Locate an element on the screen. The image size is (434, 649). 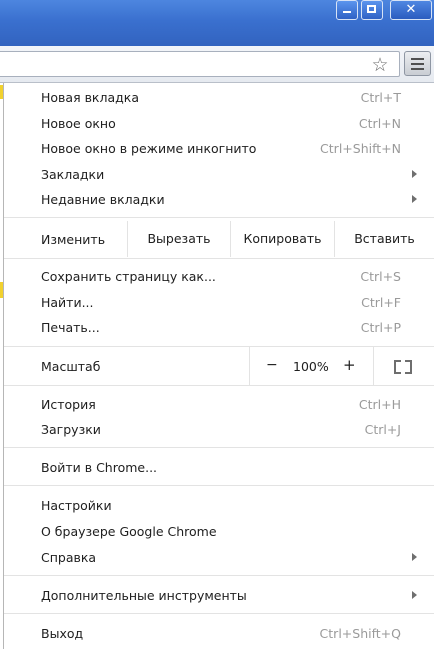
menu-item-label: О браузере Google Chrome is located at coordinates (129, 531).